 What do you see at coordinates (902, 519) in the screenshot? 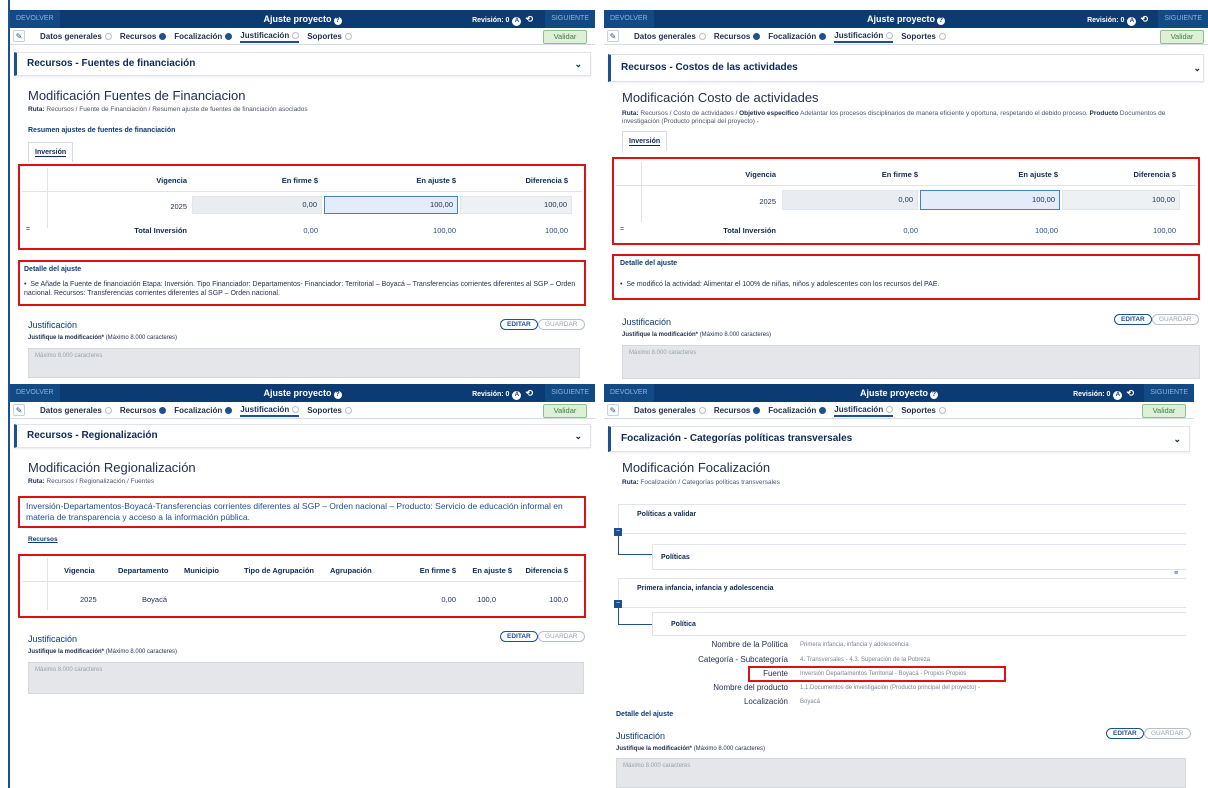
I see `politicas-validar-node: Políticas a validar` at bounding box center [902, 519].